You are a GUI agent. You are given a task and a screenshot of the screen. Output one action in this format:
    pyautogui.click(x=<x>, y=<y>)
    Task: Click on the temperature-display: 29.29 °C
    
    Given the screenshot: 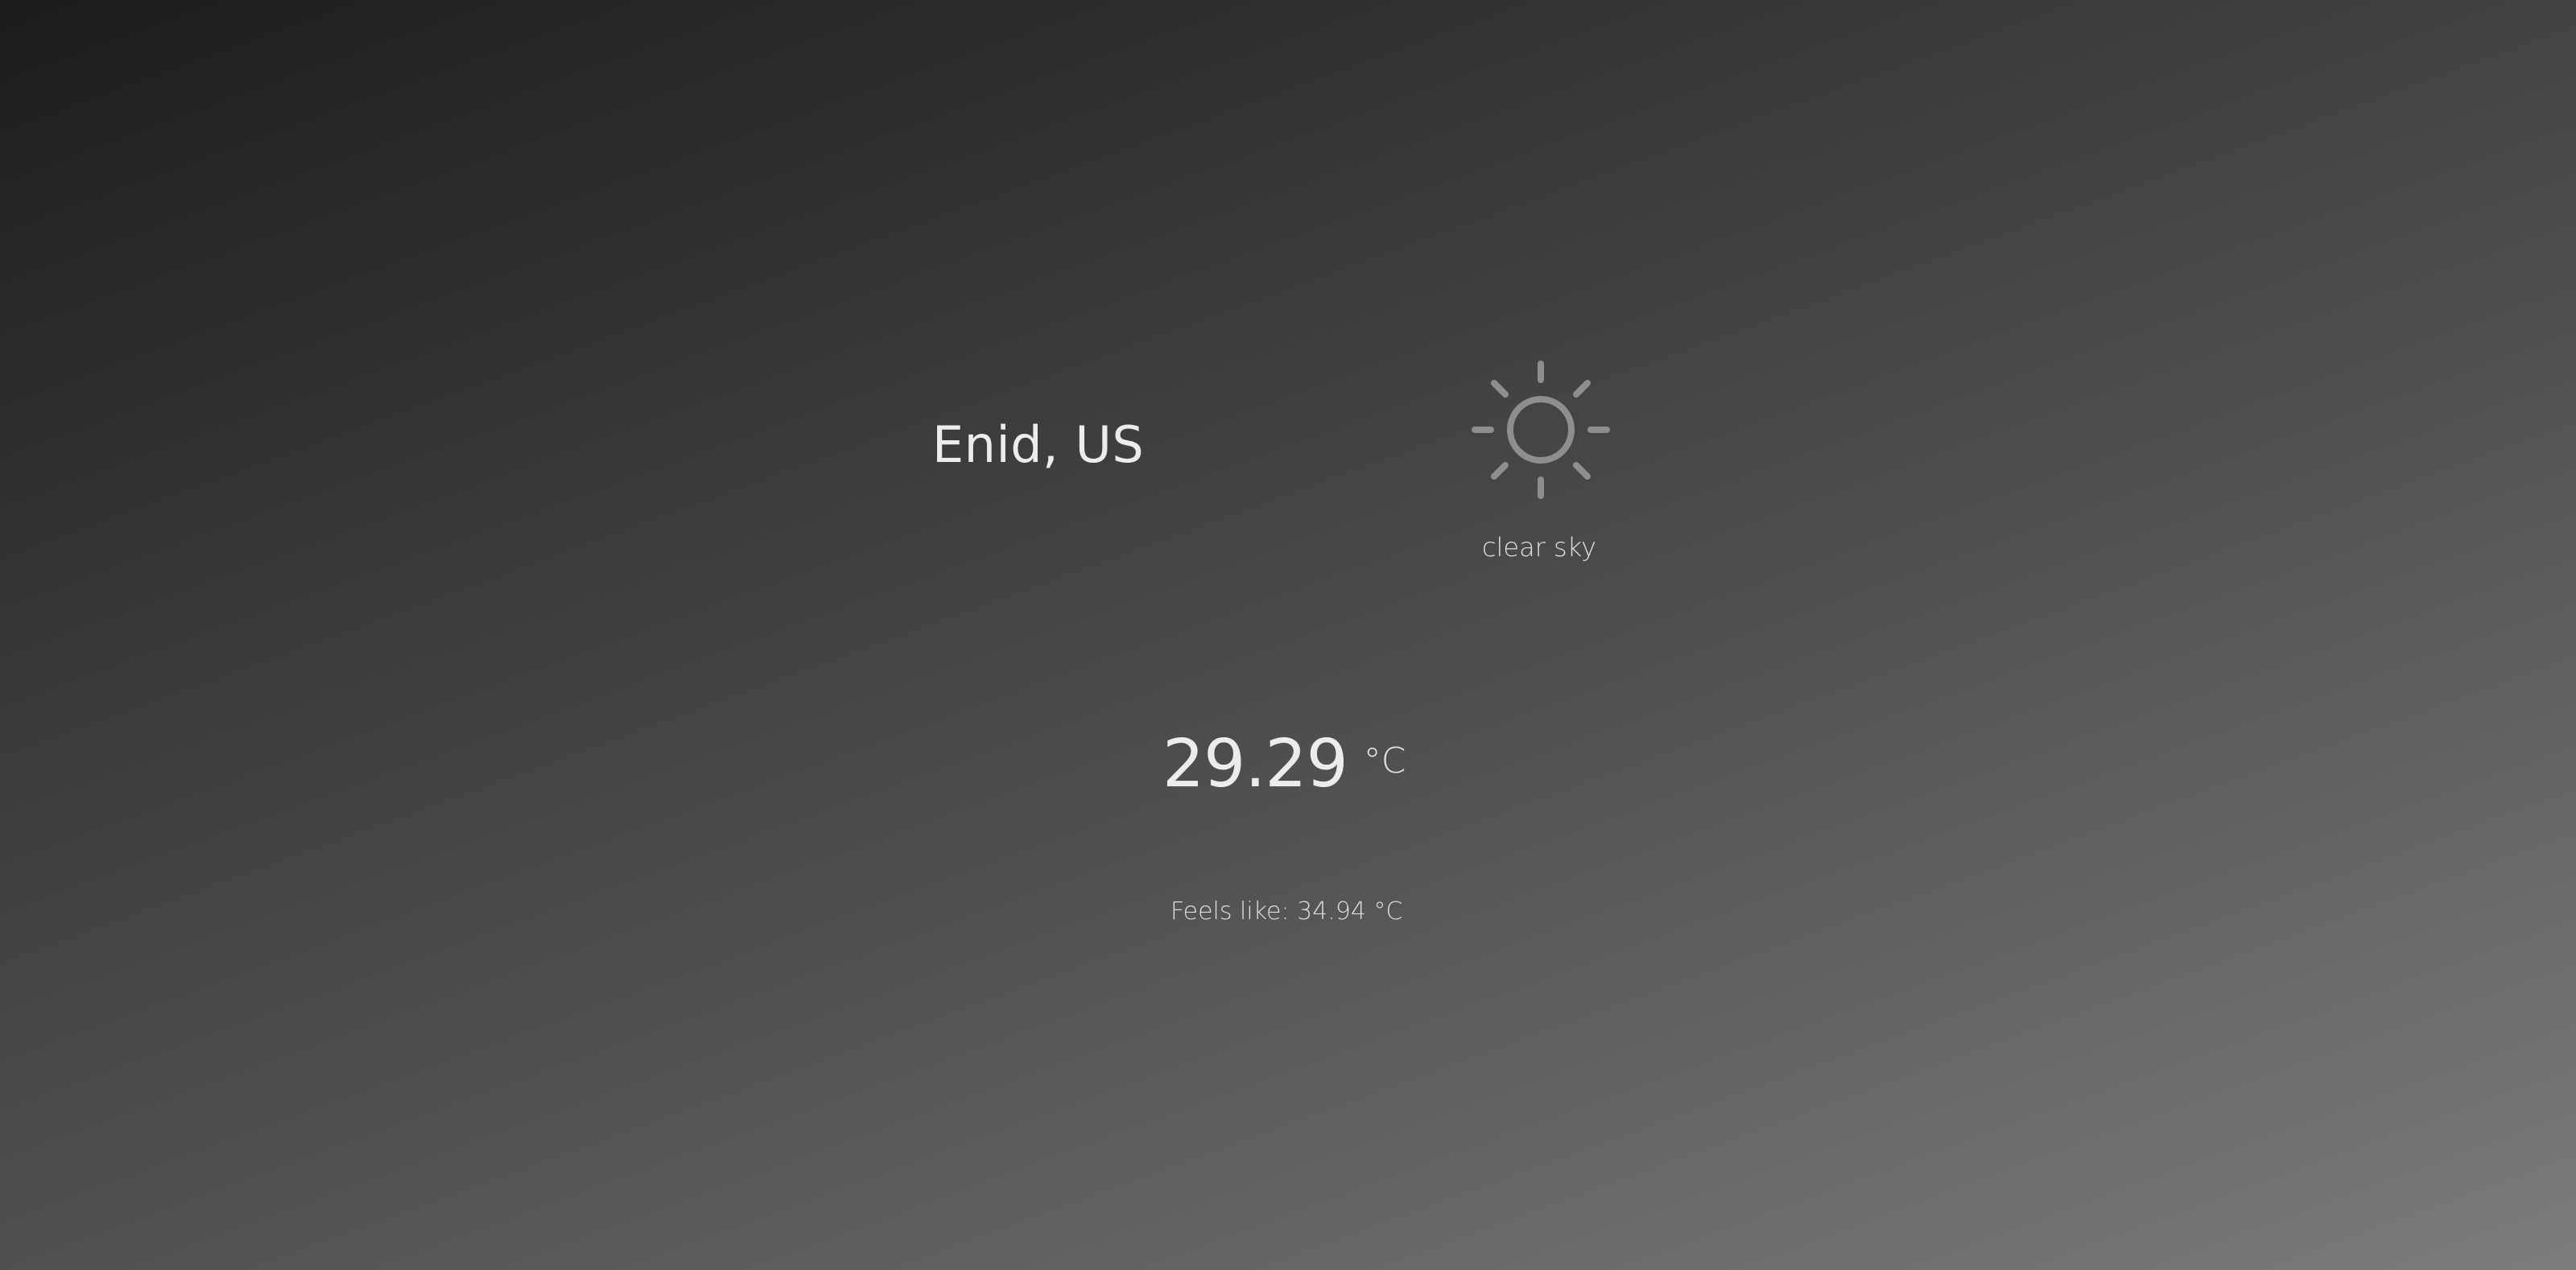 What is the action you would take?
    pyautogui.click(x=1284, y=764)
    